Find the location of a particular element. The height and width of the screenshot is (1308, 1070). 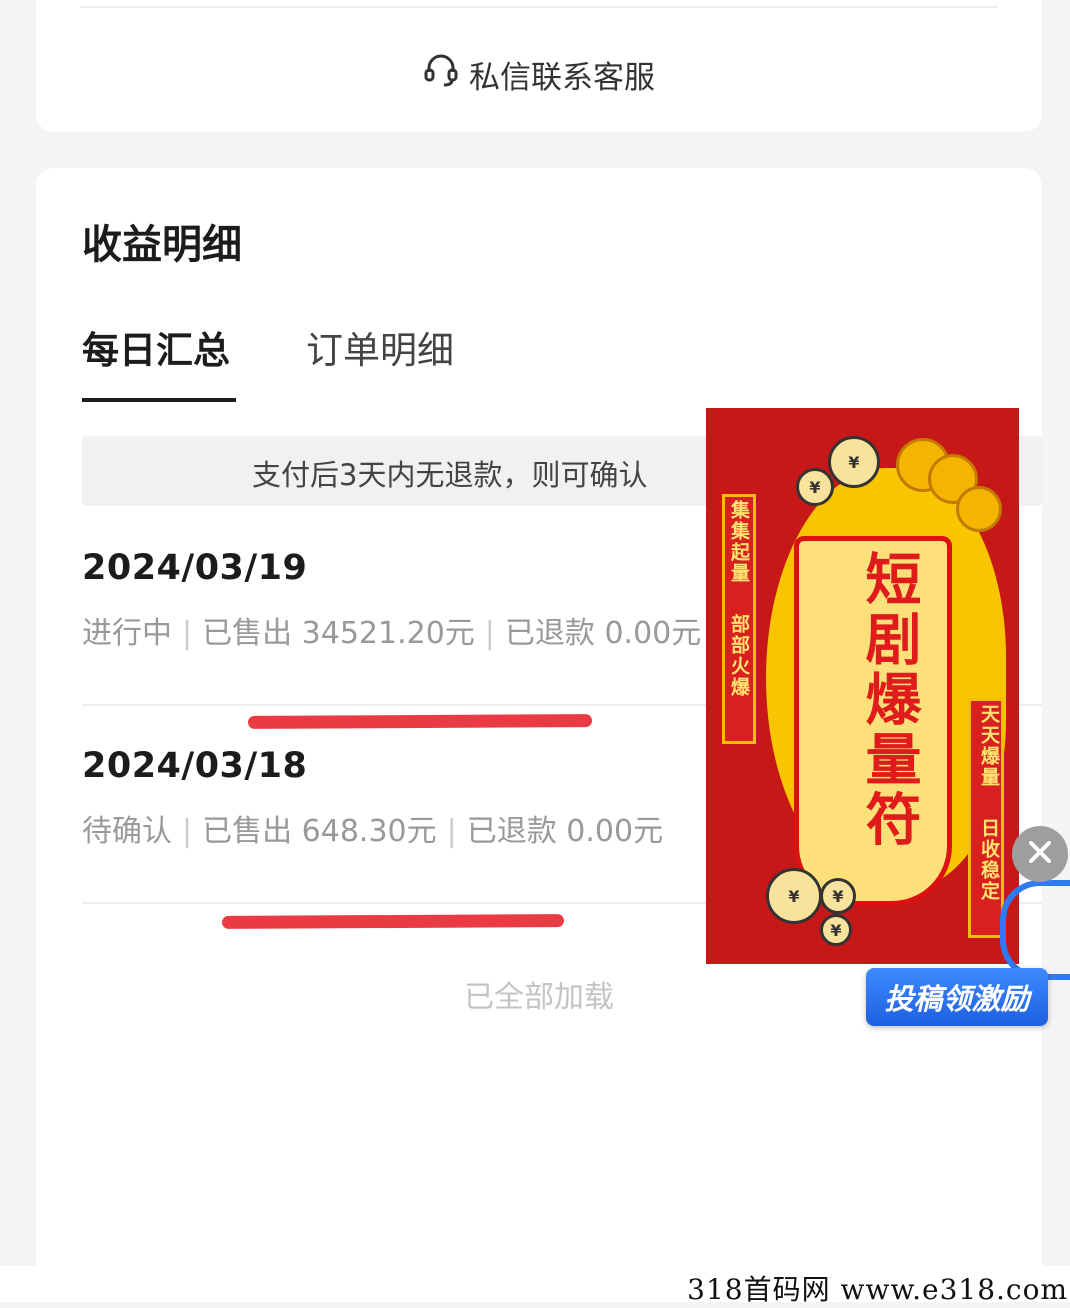

close-ad-button is located at coordinates (1040, 854).